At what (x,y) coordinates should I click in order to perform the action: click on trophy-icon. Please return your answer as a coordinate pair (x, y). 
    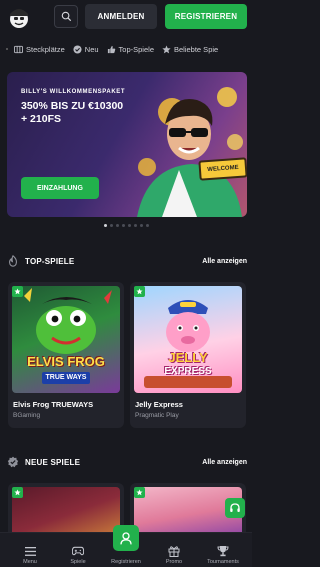
    Looking at the image, I should click on (223, 551).